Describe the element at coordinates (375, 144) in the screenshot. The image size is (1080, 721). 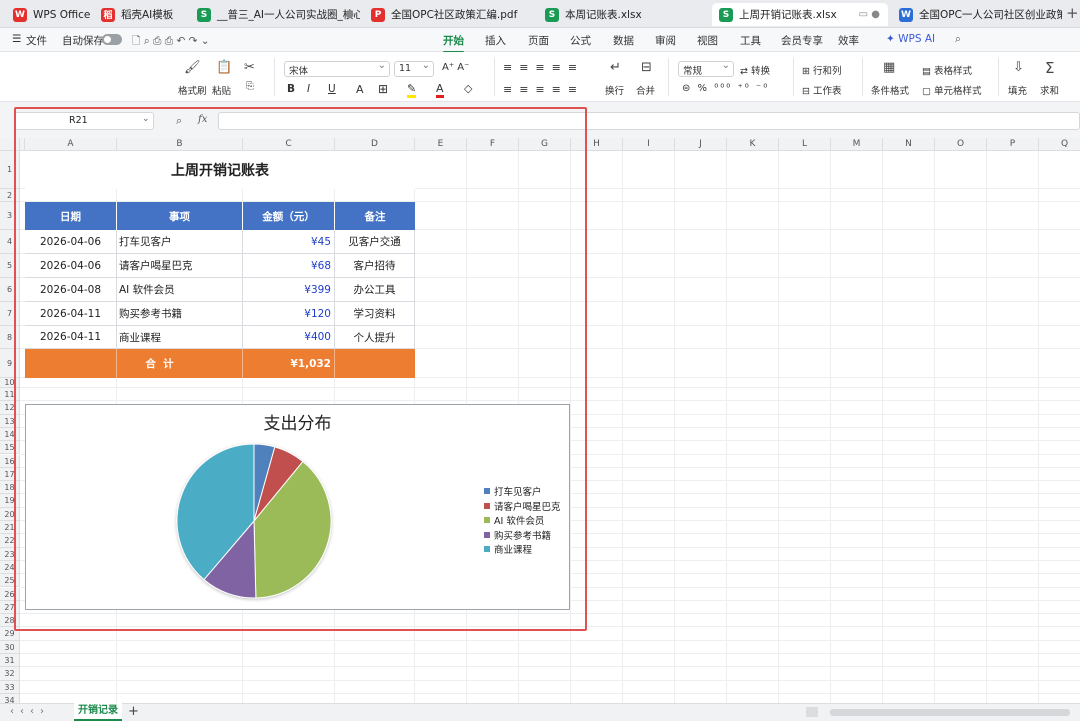
I see `column-header-D: D` at that location.